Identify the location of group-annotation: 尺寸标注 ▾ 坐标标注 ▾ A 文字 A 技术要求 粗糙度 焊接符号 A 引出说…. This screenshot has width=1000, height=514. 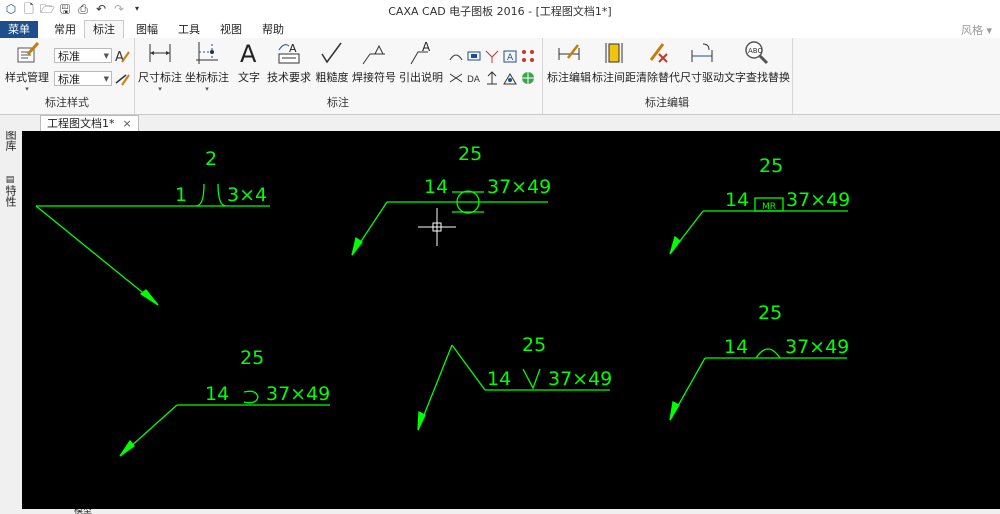
(338, 76).